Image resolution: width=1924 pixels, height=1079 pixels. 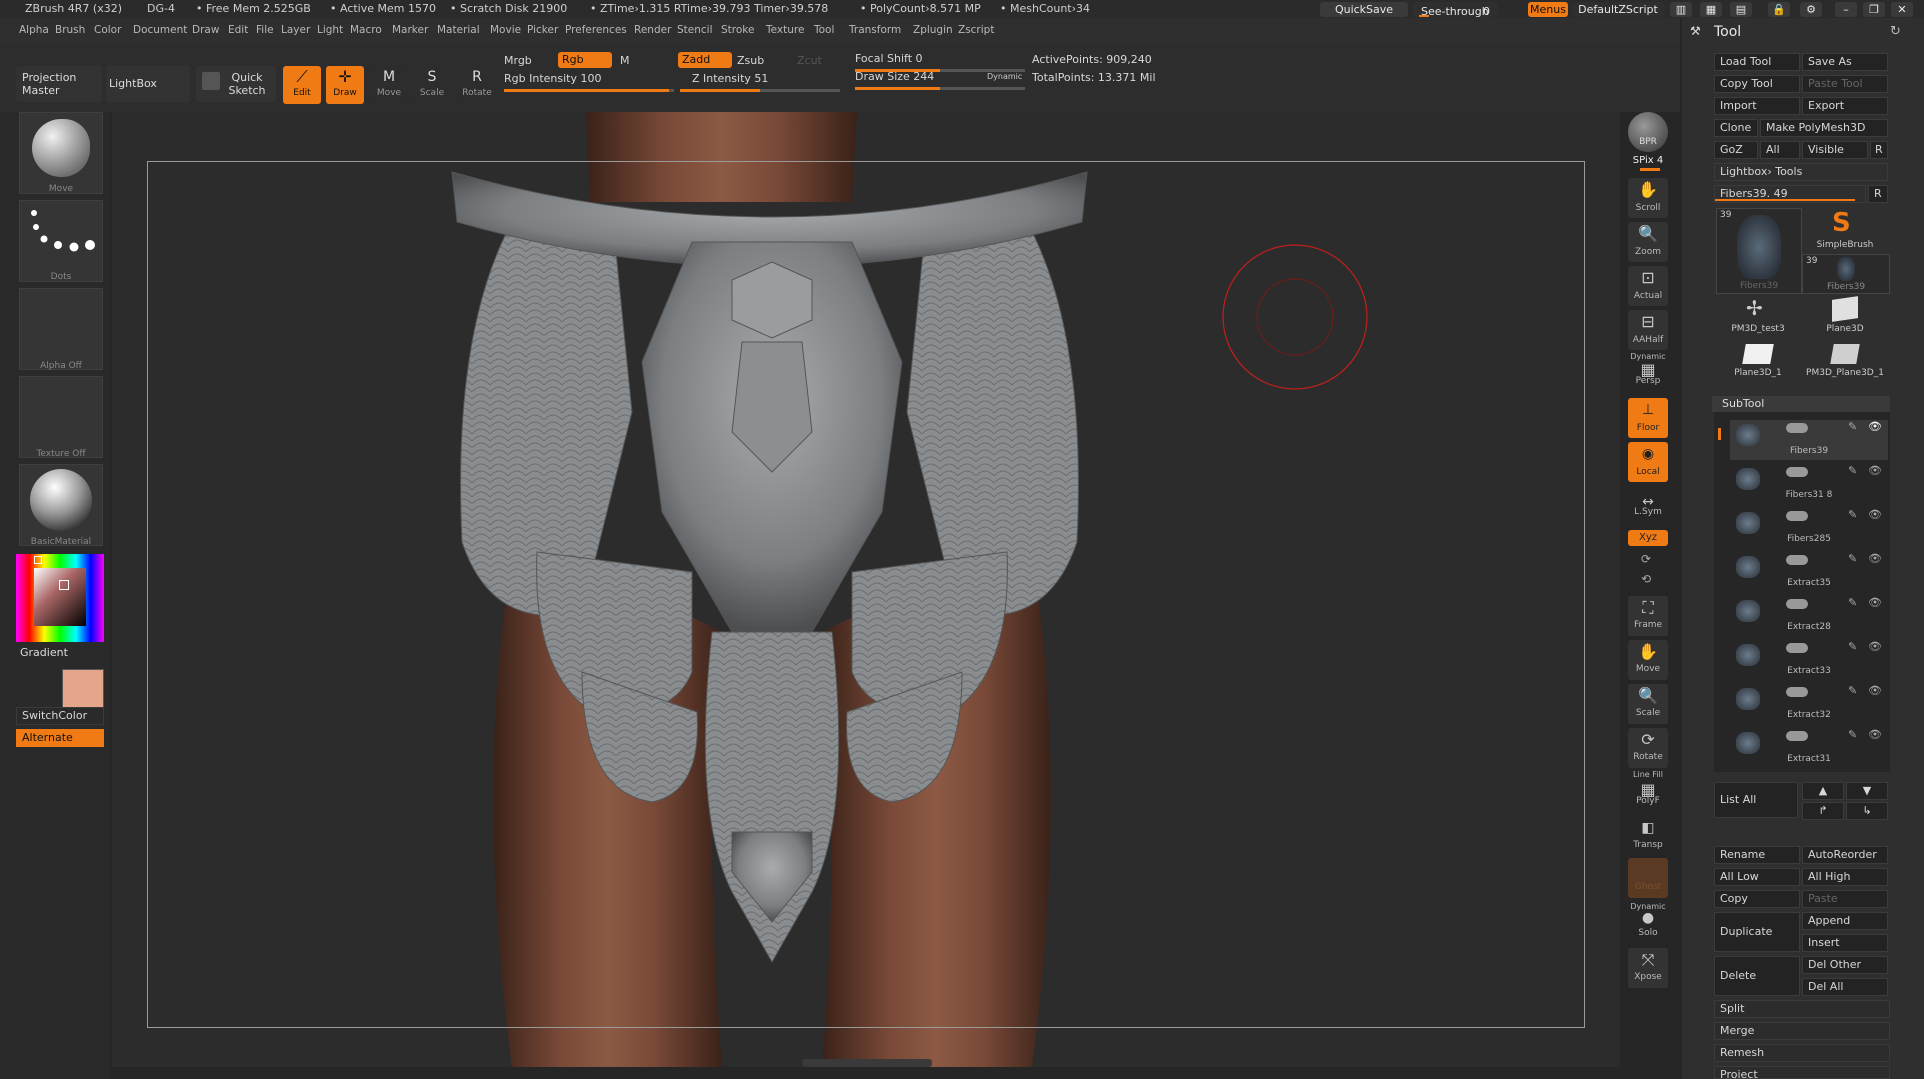 What do you see at coordinates (1756, 800) in the screenshot?
I see `list-all-button: List All` at bounding box center [1756, 800].